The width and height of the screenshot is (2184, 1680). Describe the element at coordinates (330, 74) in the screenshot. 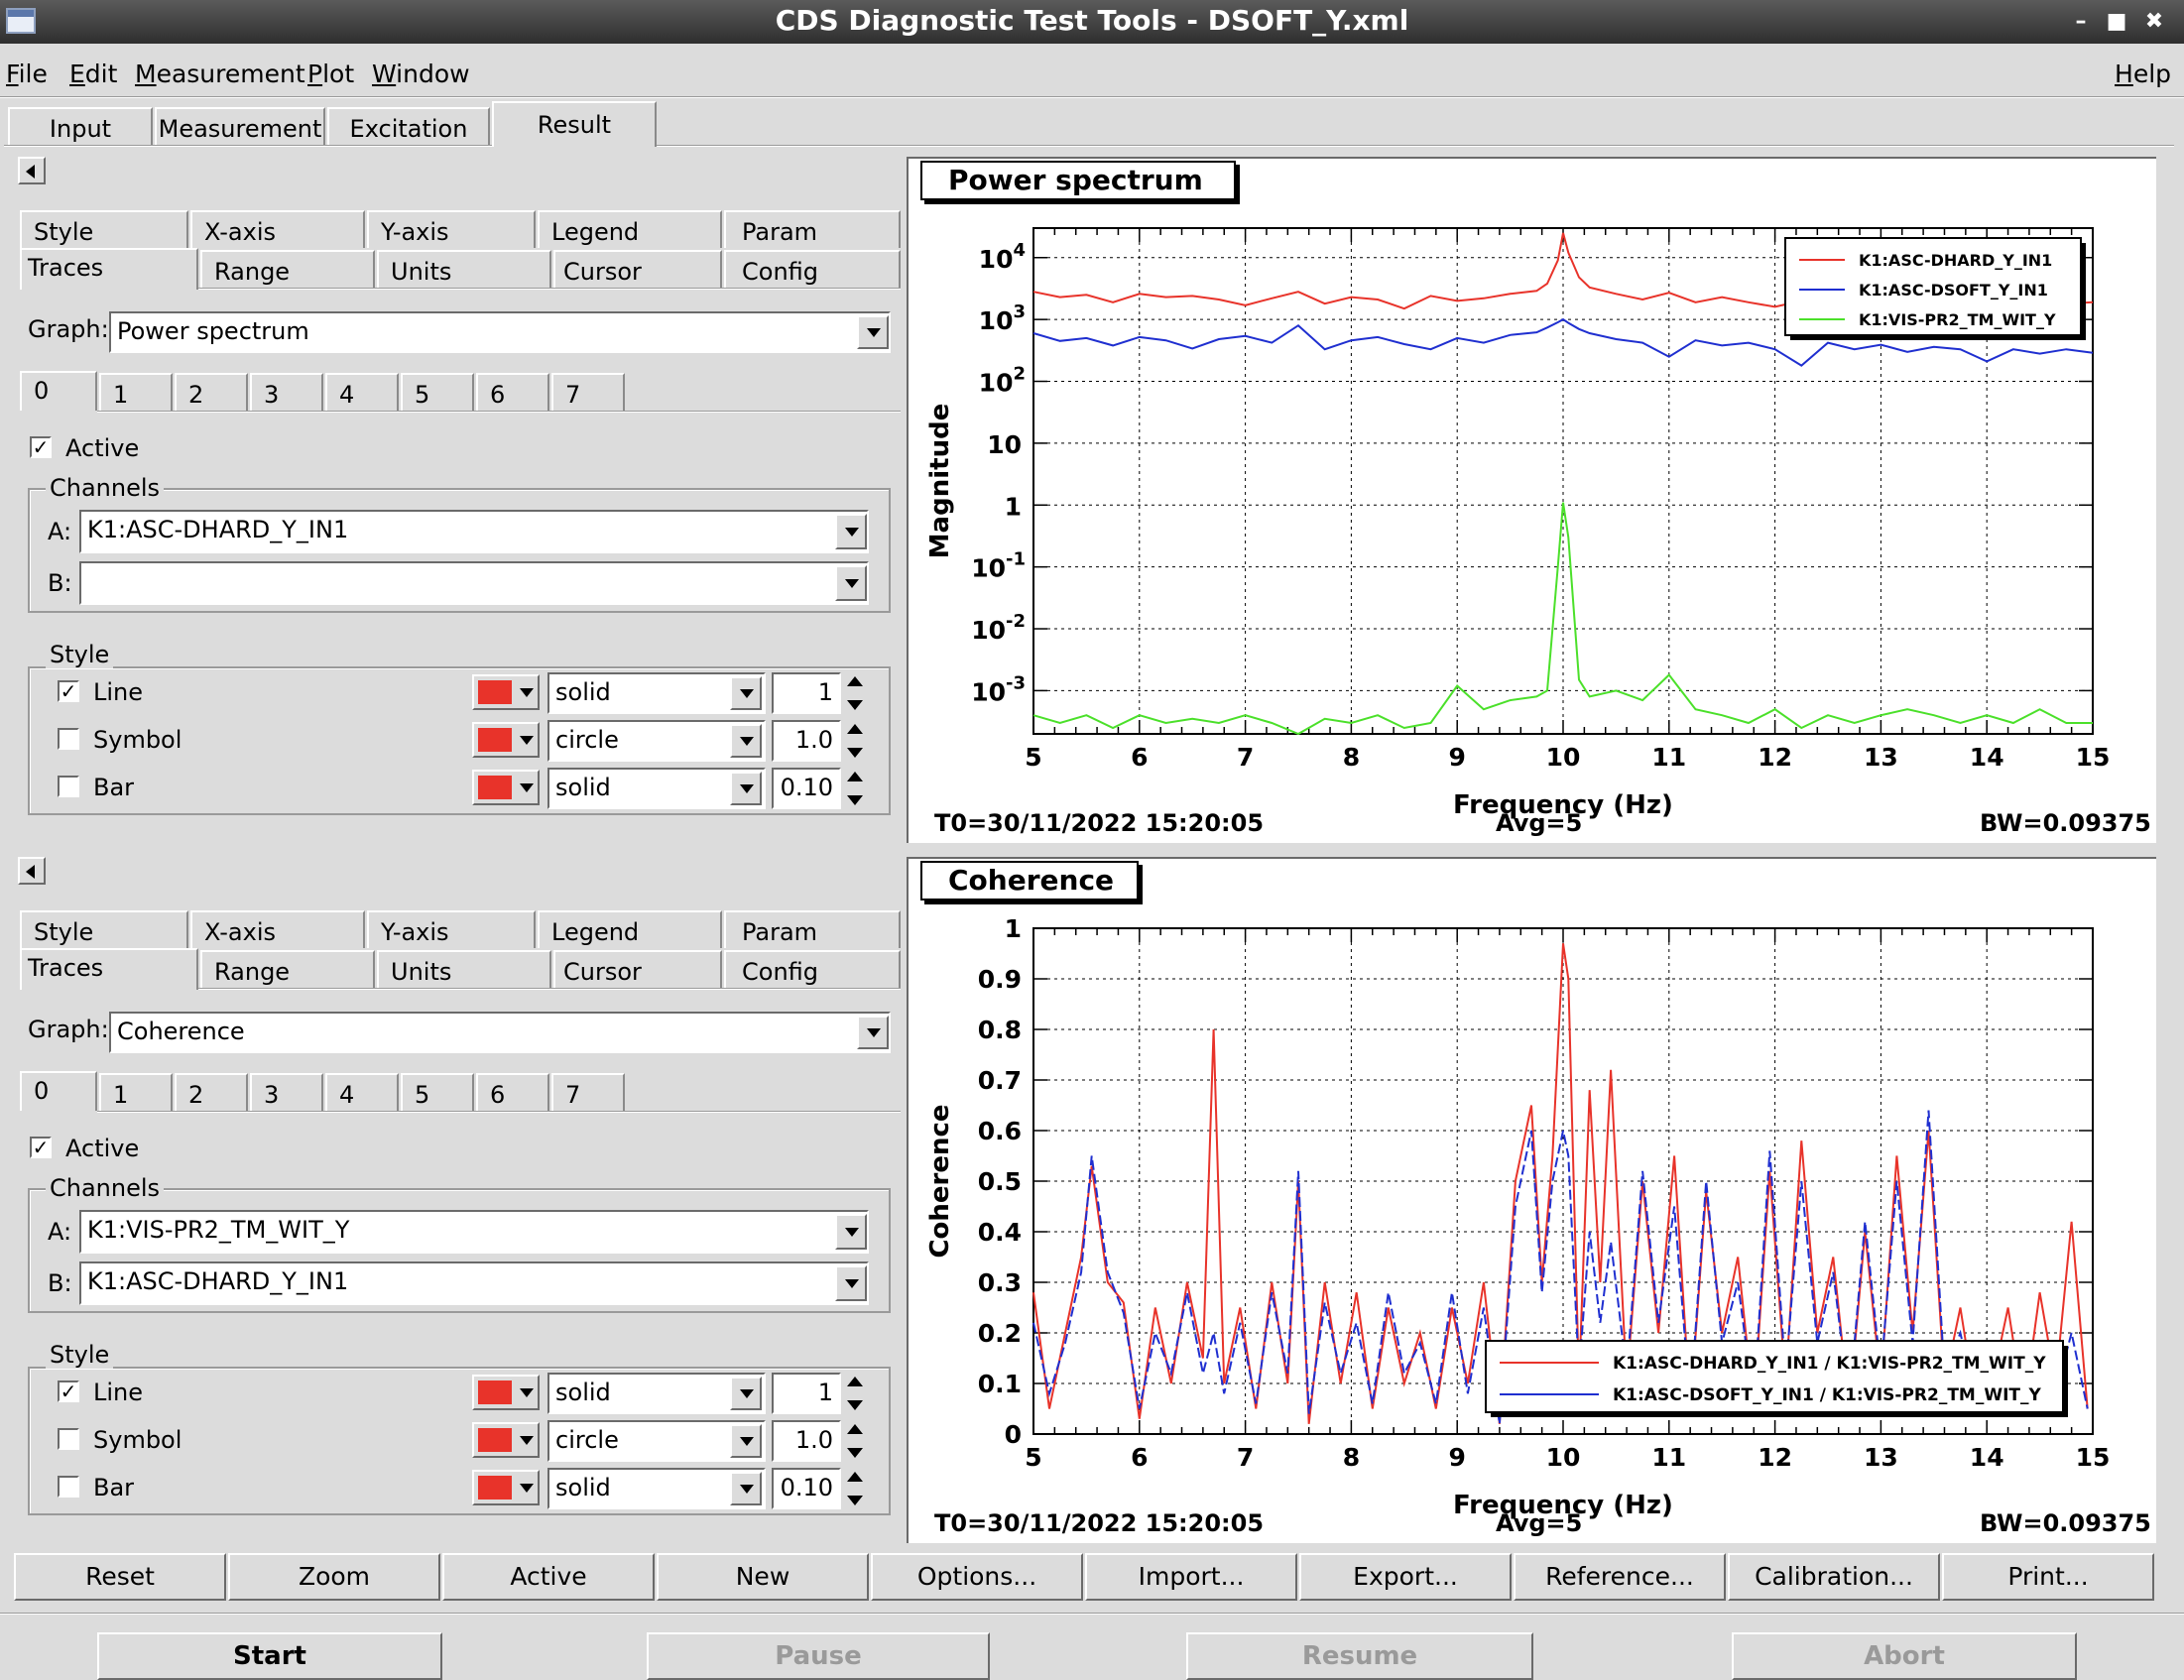

I see `menu-plot: Plot` at that location.